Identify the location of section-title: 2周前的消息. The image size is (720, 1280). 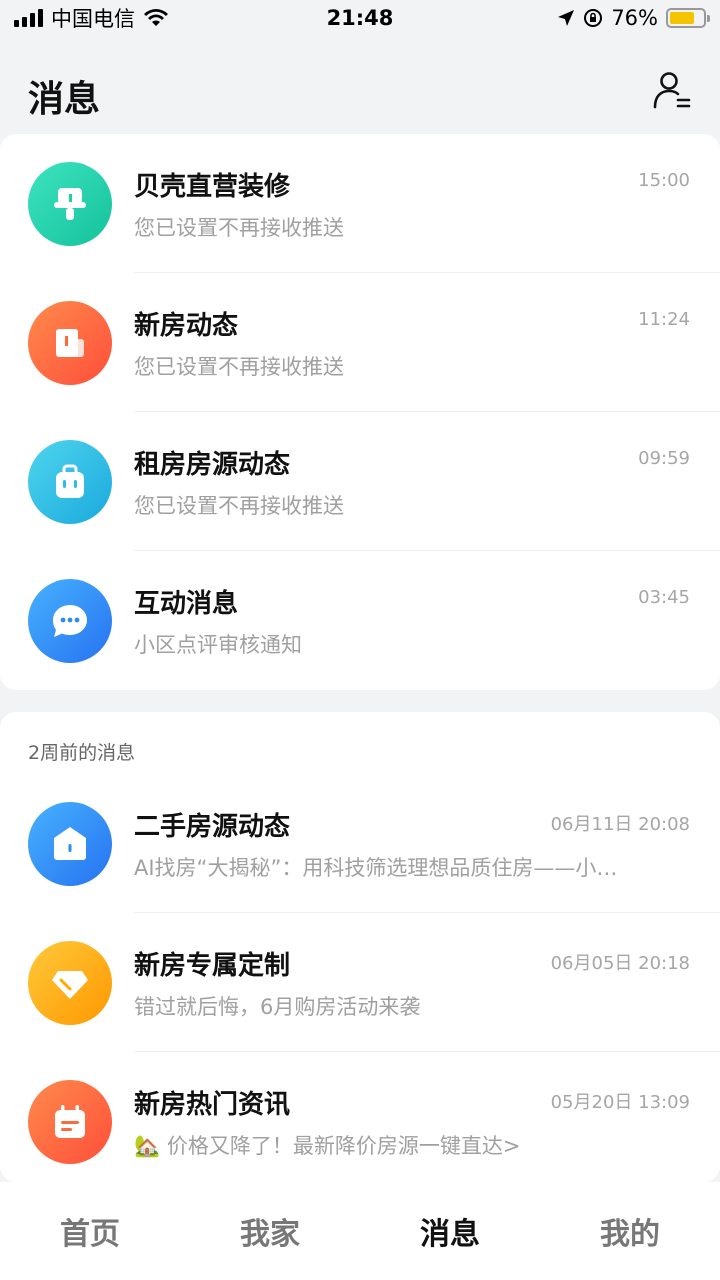
(82, 753).